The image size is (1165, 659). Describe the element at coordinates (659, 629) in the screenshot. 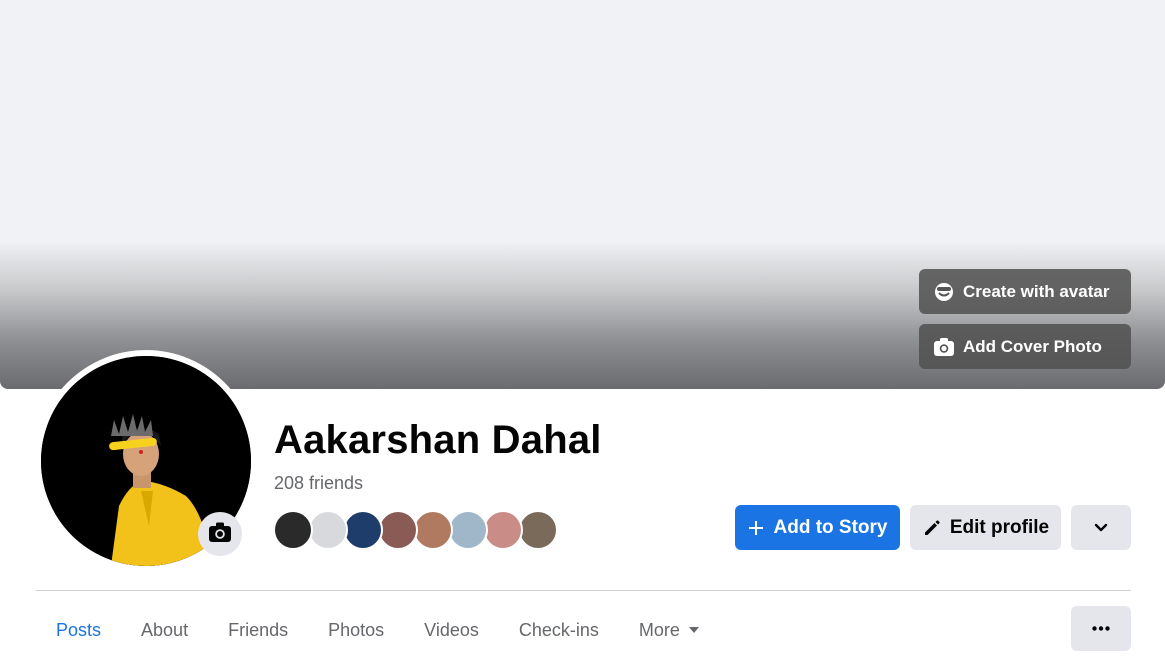

I see `tab-label: More` at that location.